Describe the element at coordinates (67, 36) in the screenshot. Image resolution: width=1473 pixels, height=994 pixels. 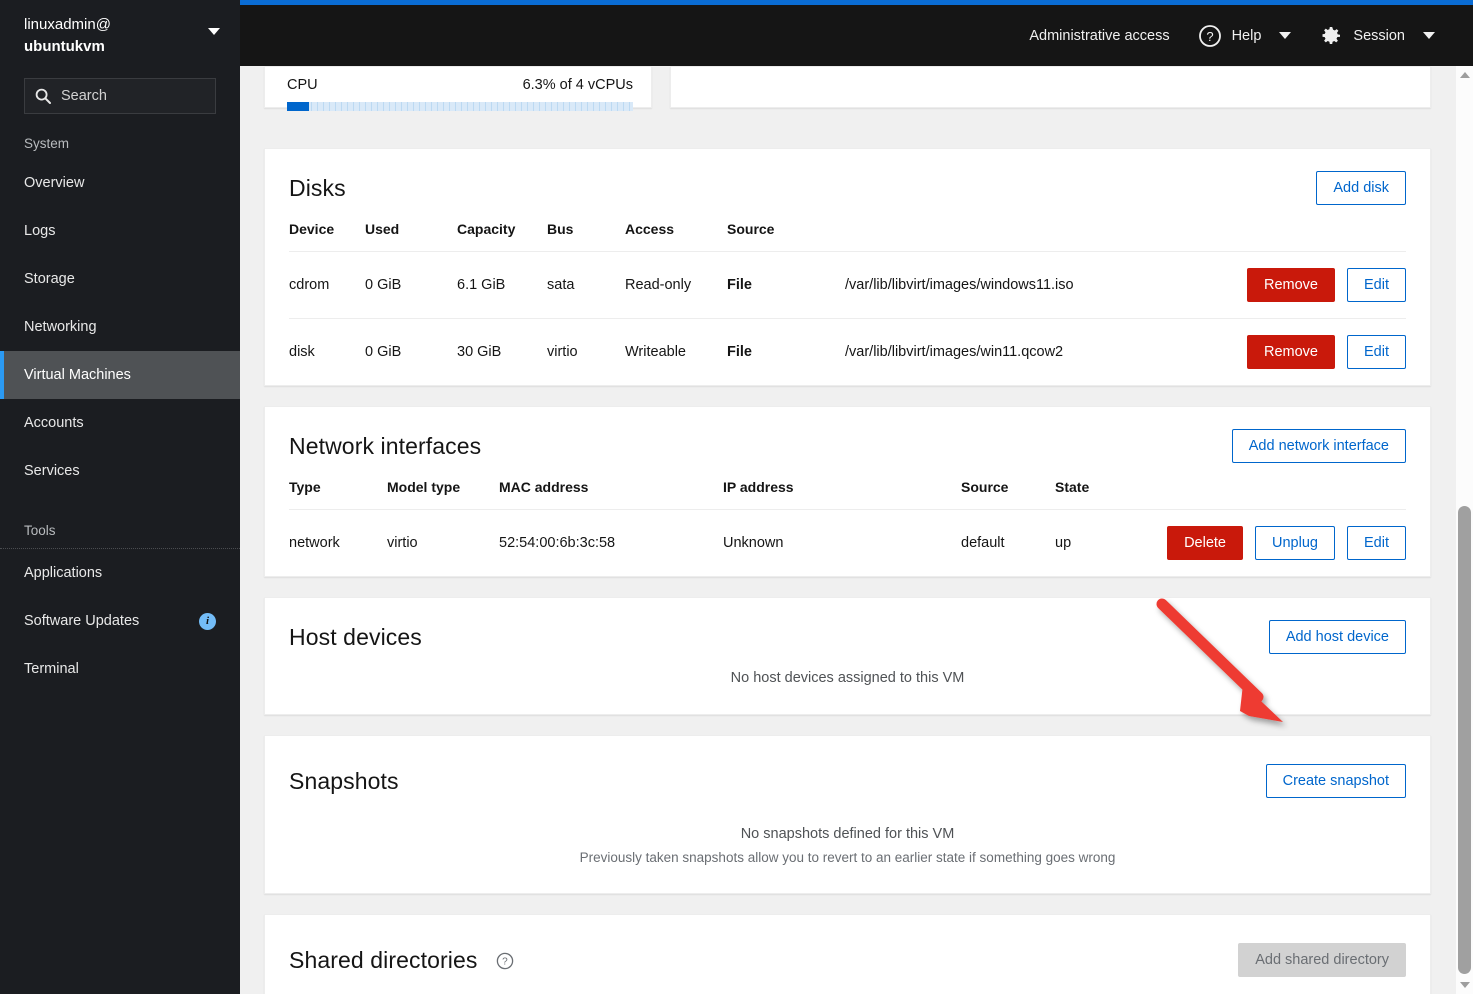
I see `host-name: linuxadmin@ ubuntukvm` at that location.